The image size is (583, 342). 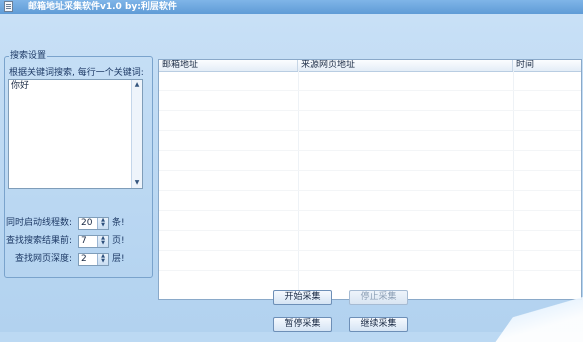 What do you see at coordinates (93, 241) in the screenshot?
I see `result-pages-stepper: 7 ▲ ▼` at bounding box center [93, 241].